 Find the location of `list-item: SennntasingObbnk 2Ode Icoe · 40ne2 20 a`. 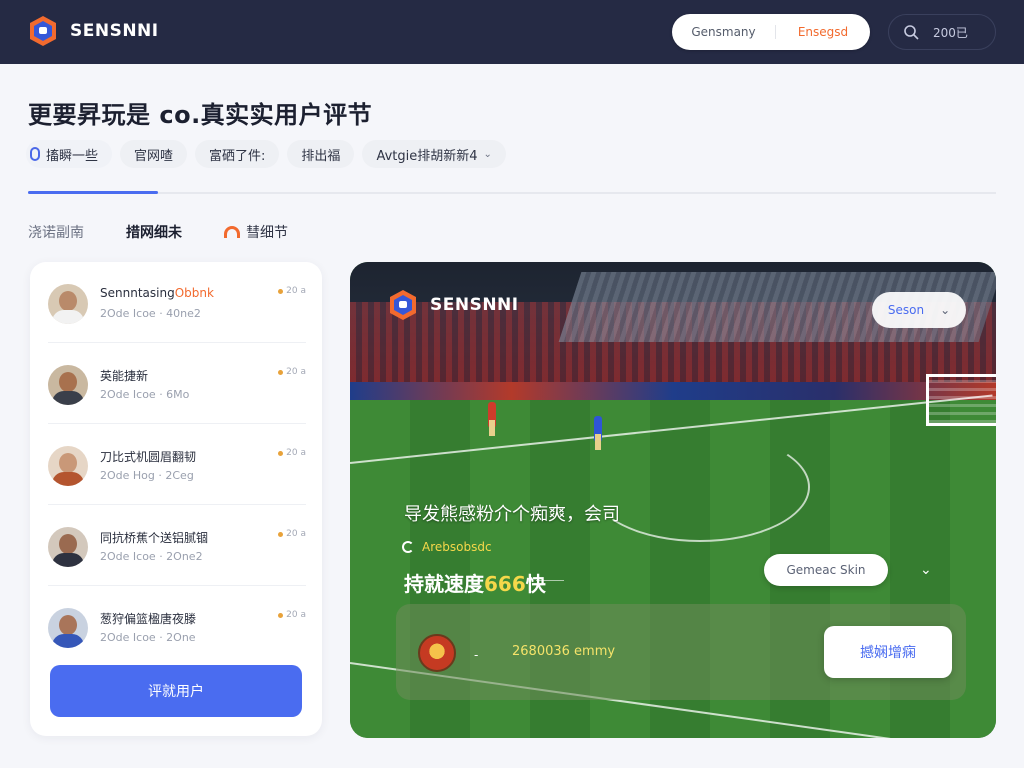

list-item: SennntasingObbnk 2Ode Icoe · 40ne2 20 a is located at coordinates (177, 314).